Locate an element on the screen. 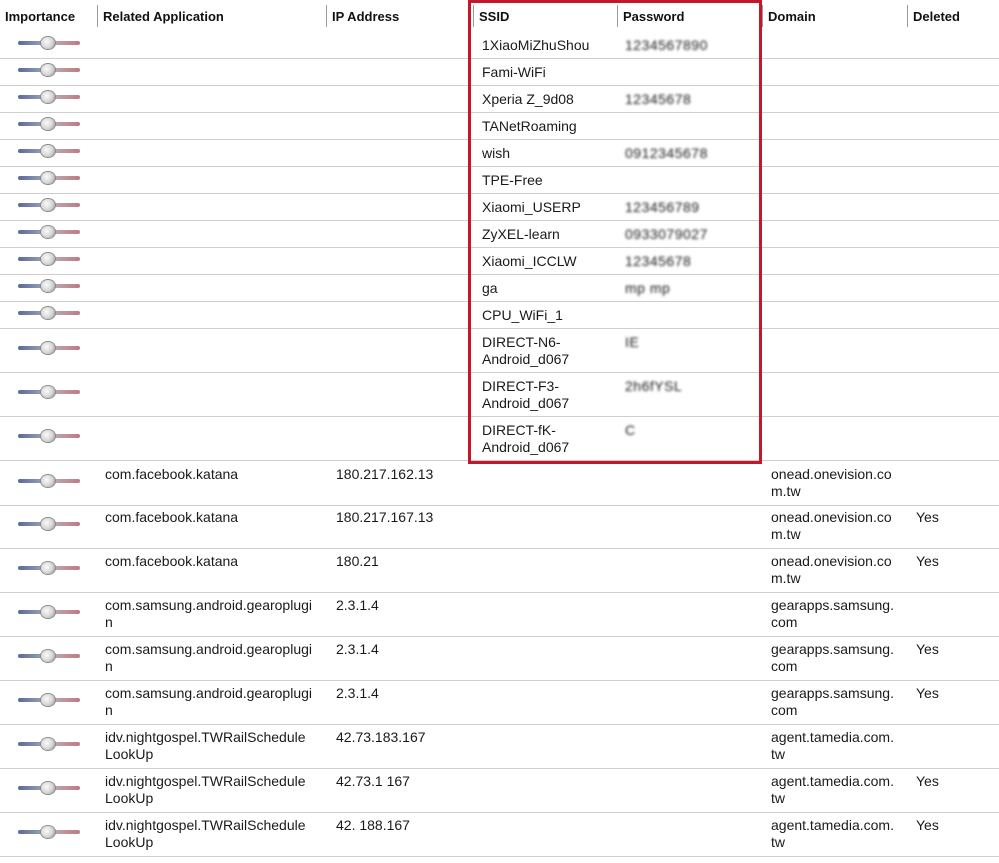 Image resolution: width=999 pixels, height=863 pixels. table-row: wish 0912345678 is located at coordinates (499, 153).